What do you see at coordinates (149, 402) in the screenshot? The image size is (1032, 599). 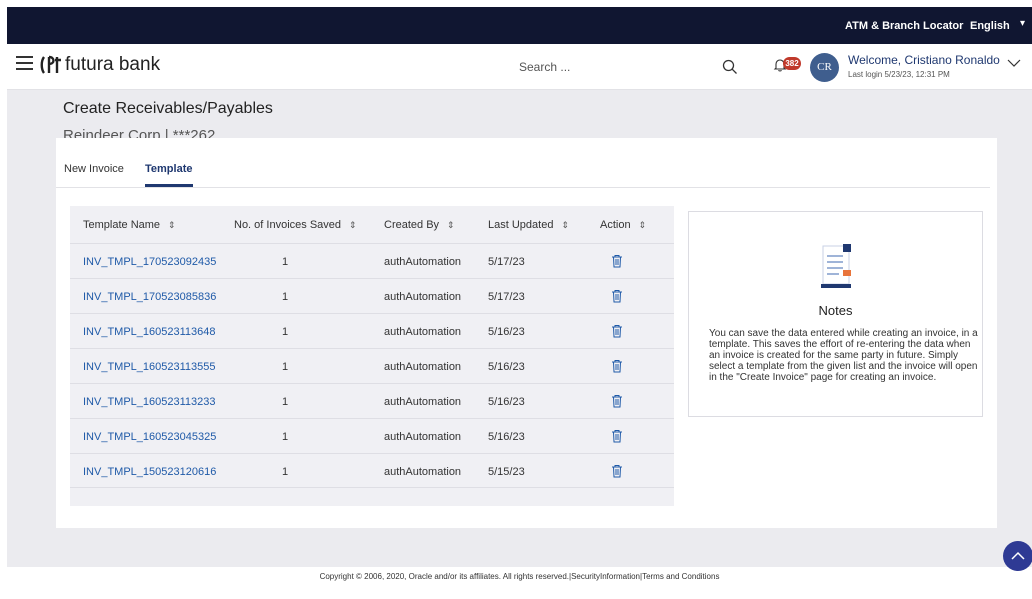 I see `template-name-link: INV_TMPL_160523113233` at bounding box center [149, 402].